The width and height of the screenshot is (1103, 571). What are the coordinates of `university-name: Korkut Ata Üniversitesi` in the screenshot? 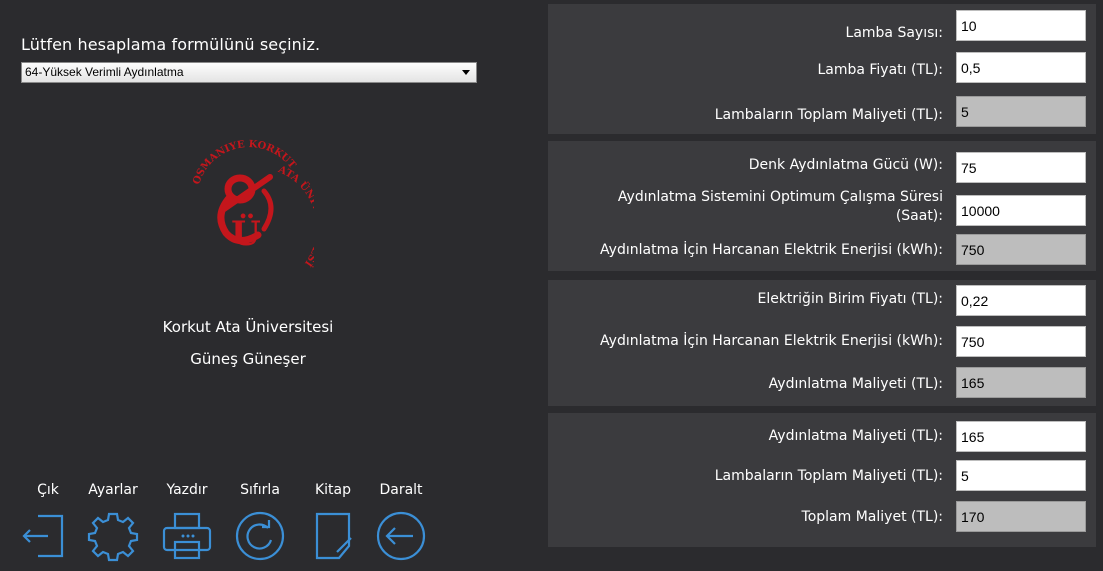 It's located at (248, 327).